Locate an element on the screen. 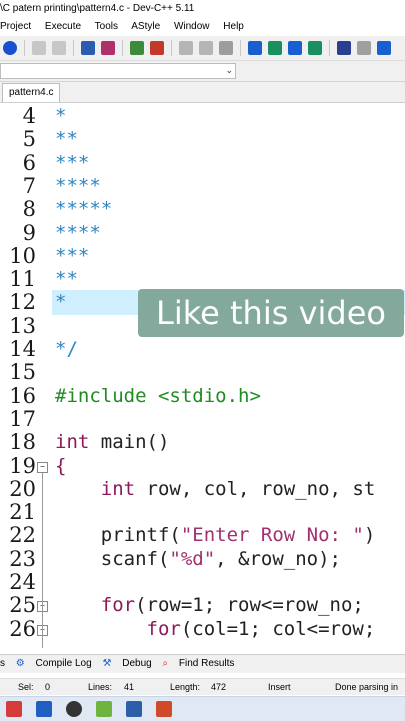 The height and width of the screenshot is (721, 405). line-number: 16 is located at coordinates (22, 395).